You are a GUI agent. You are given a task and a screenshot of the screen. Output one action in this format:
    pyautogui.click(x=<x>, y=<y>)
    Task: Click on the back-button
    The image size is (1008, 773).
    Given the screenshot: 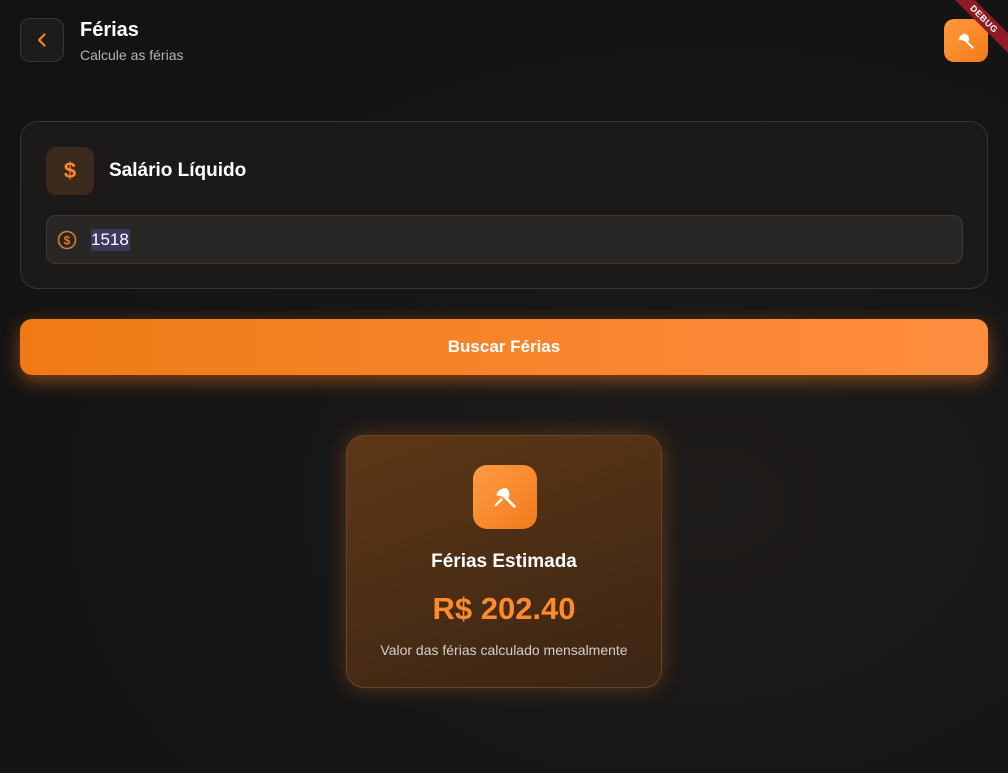 What is the action you would take?
    pyautogui.click(x=42, y=40)
    